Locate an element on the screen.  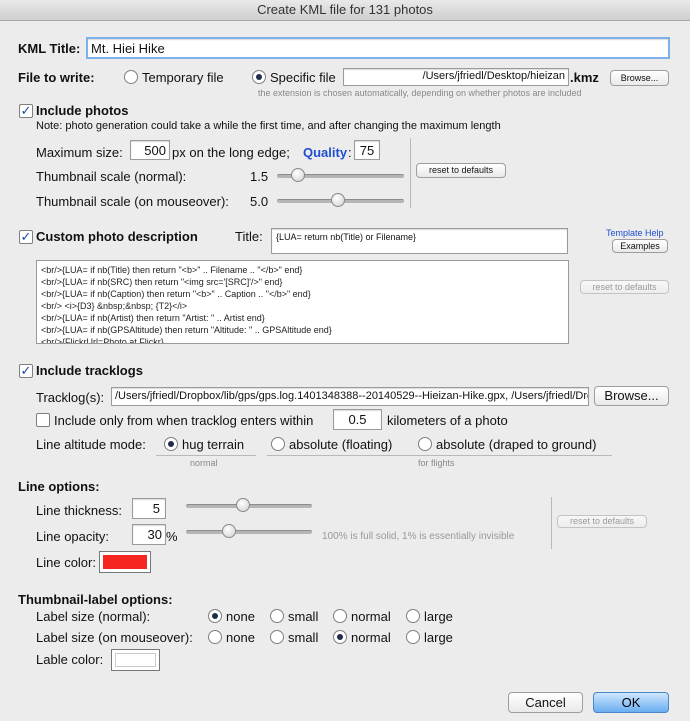
label-hover-normal-radio is located at coordinates (340, 637).